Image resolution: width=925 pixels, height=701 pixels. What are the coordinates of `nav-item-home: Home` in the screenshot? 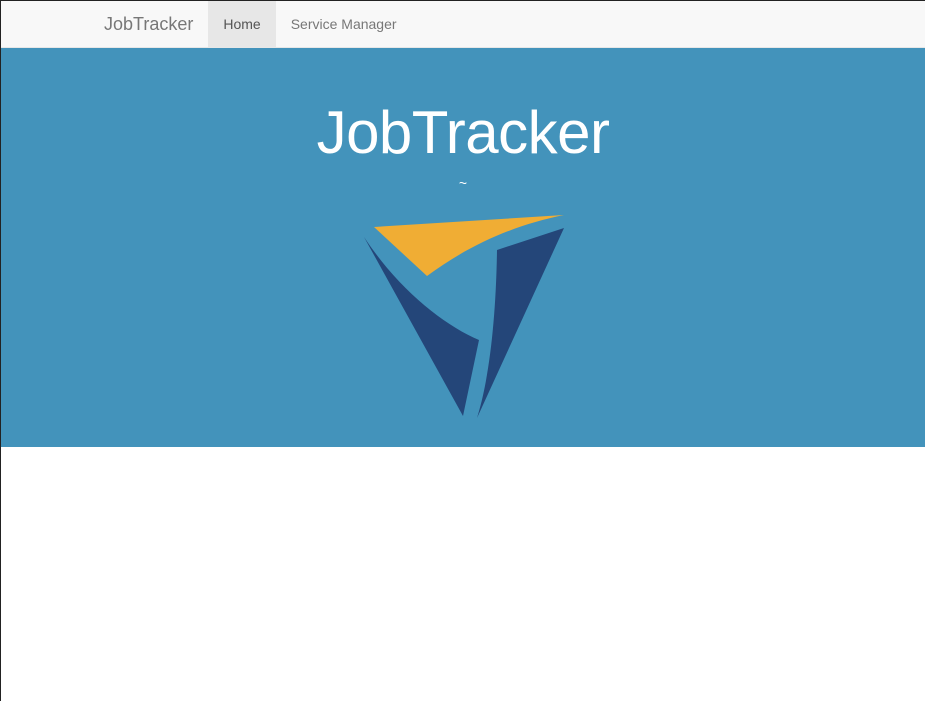 It's located at (242, 24).